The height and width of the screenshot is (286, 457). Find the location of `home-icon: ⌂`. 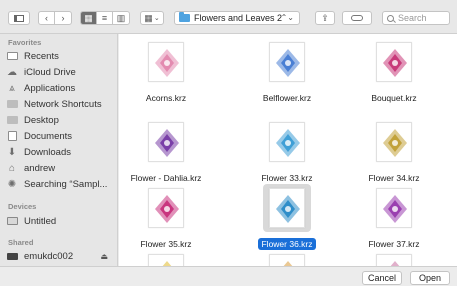

home-icon: ⌂ is located at coordinates (12, 168).